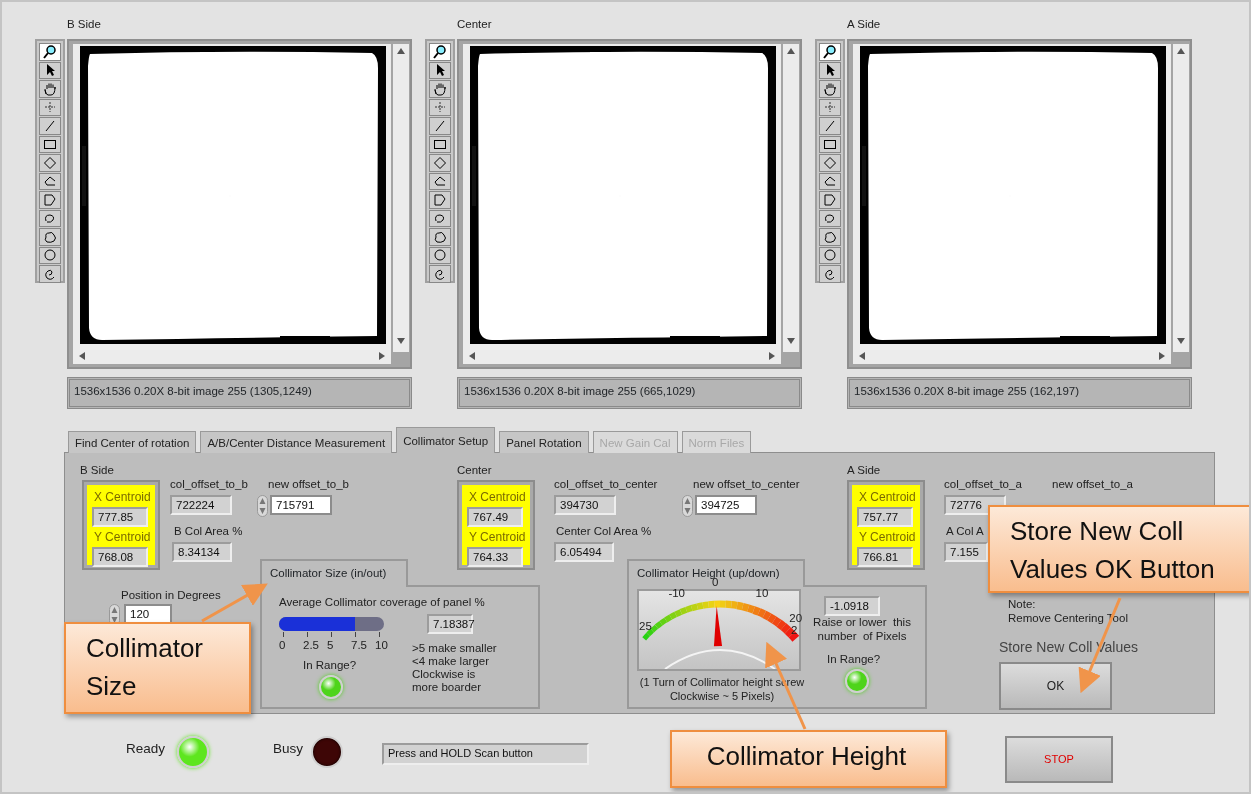  I want to click on readout-field: 767.49, so click(495, 517).